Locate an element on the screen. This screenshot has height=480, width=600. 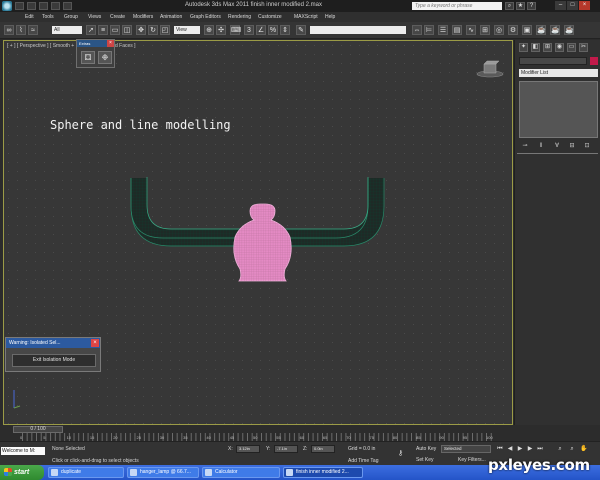
task-calculator: Calculator is located at coordinates (241, 472).